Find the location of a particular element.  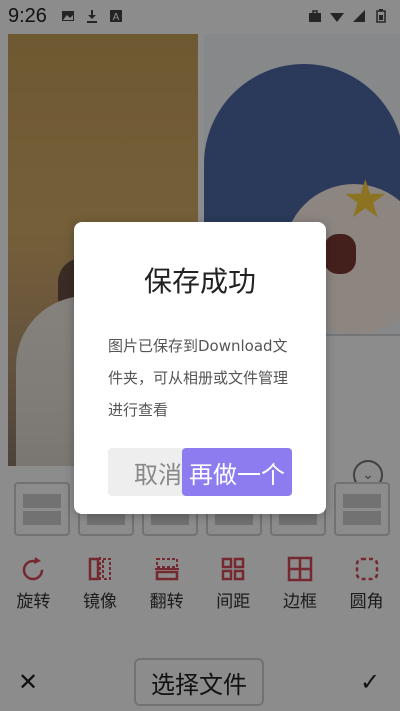

dialog-message: 图片已保存到Download文件夹，可从相册或文件管理进行查看 is located at coordinates (198, 378).